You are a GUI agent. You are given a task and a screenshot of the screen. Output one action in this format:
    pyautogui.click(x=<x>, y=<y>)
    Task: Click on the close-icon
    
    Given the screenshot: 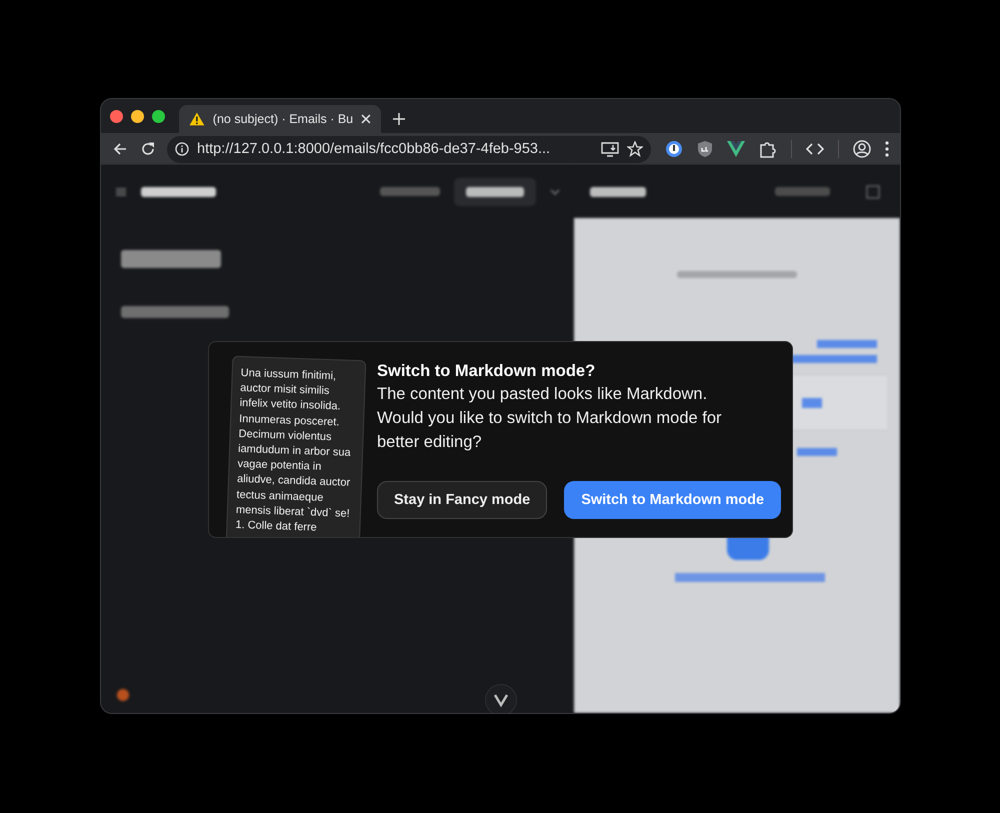 What is the action you would take?
    pyautogui.click(x=366, y=119)
    